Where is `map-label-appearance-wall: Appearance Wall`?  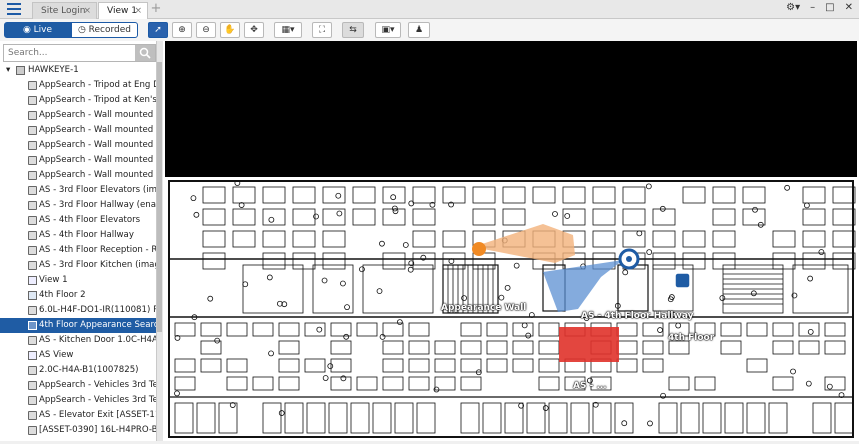
map-label-appearance-wall: Appearance Wall is located at coordinates (483, 308).